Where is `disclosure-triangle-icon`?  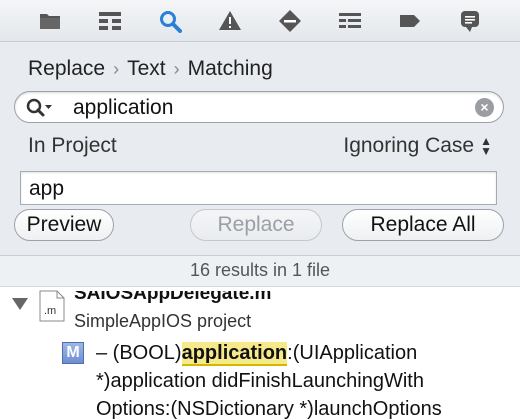 disclosure-triangle-icon is located at coordinates (20, 304).